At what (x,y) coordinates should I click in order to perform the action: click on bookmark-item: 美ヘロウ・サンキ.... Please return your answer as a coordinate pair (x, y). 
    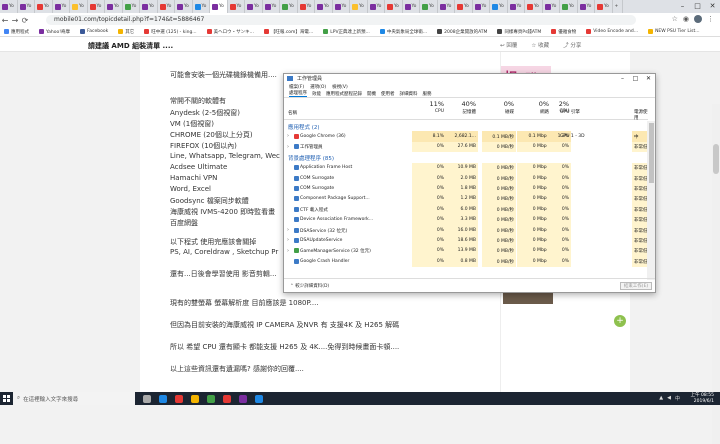
    Looking at the image, I should click on (230, 32).